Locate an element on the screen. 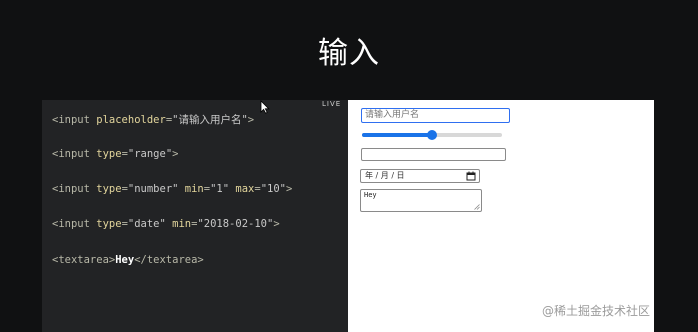 This screenshot has width=698, height=332. code-line-date: <input type="date" min="2018-02-10"> is located at coordinates (166, 224).